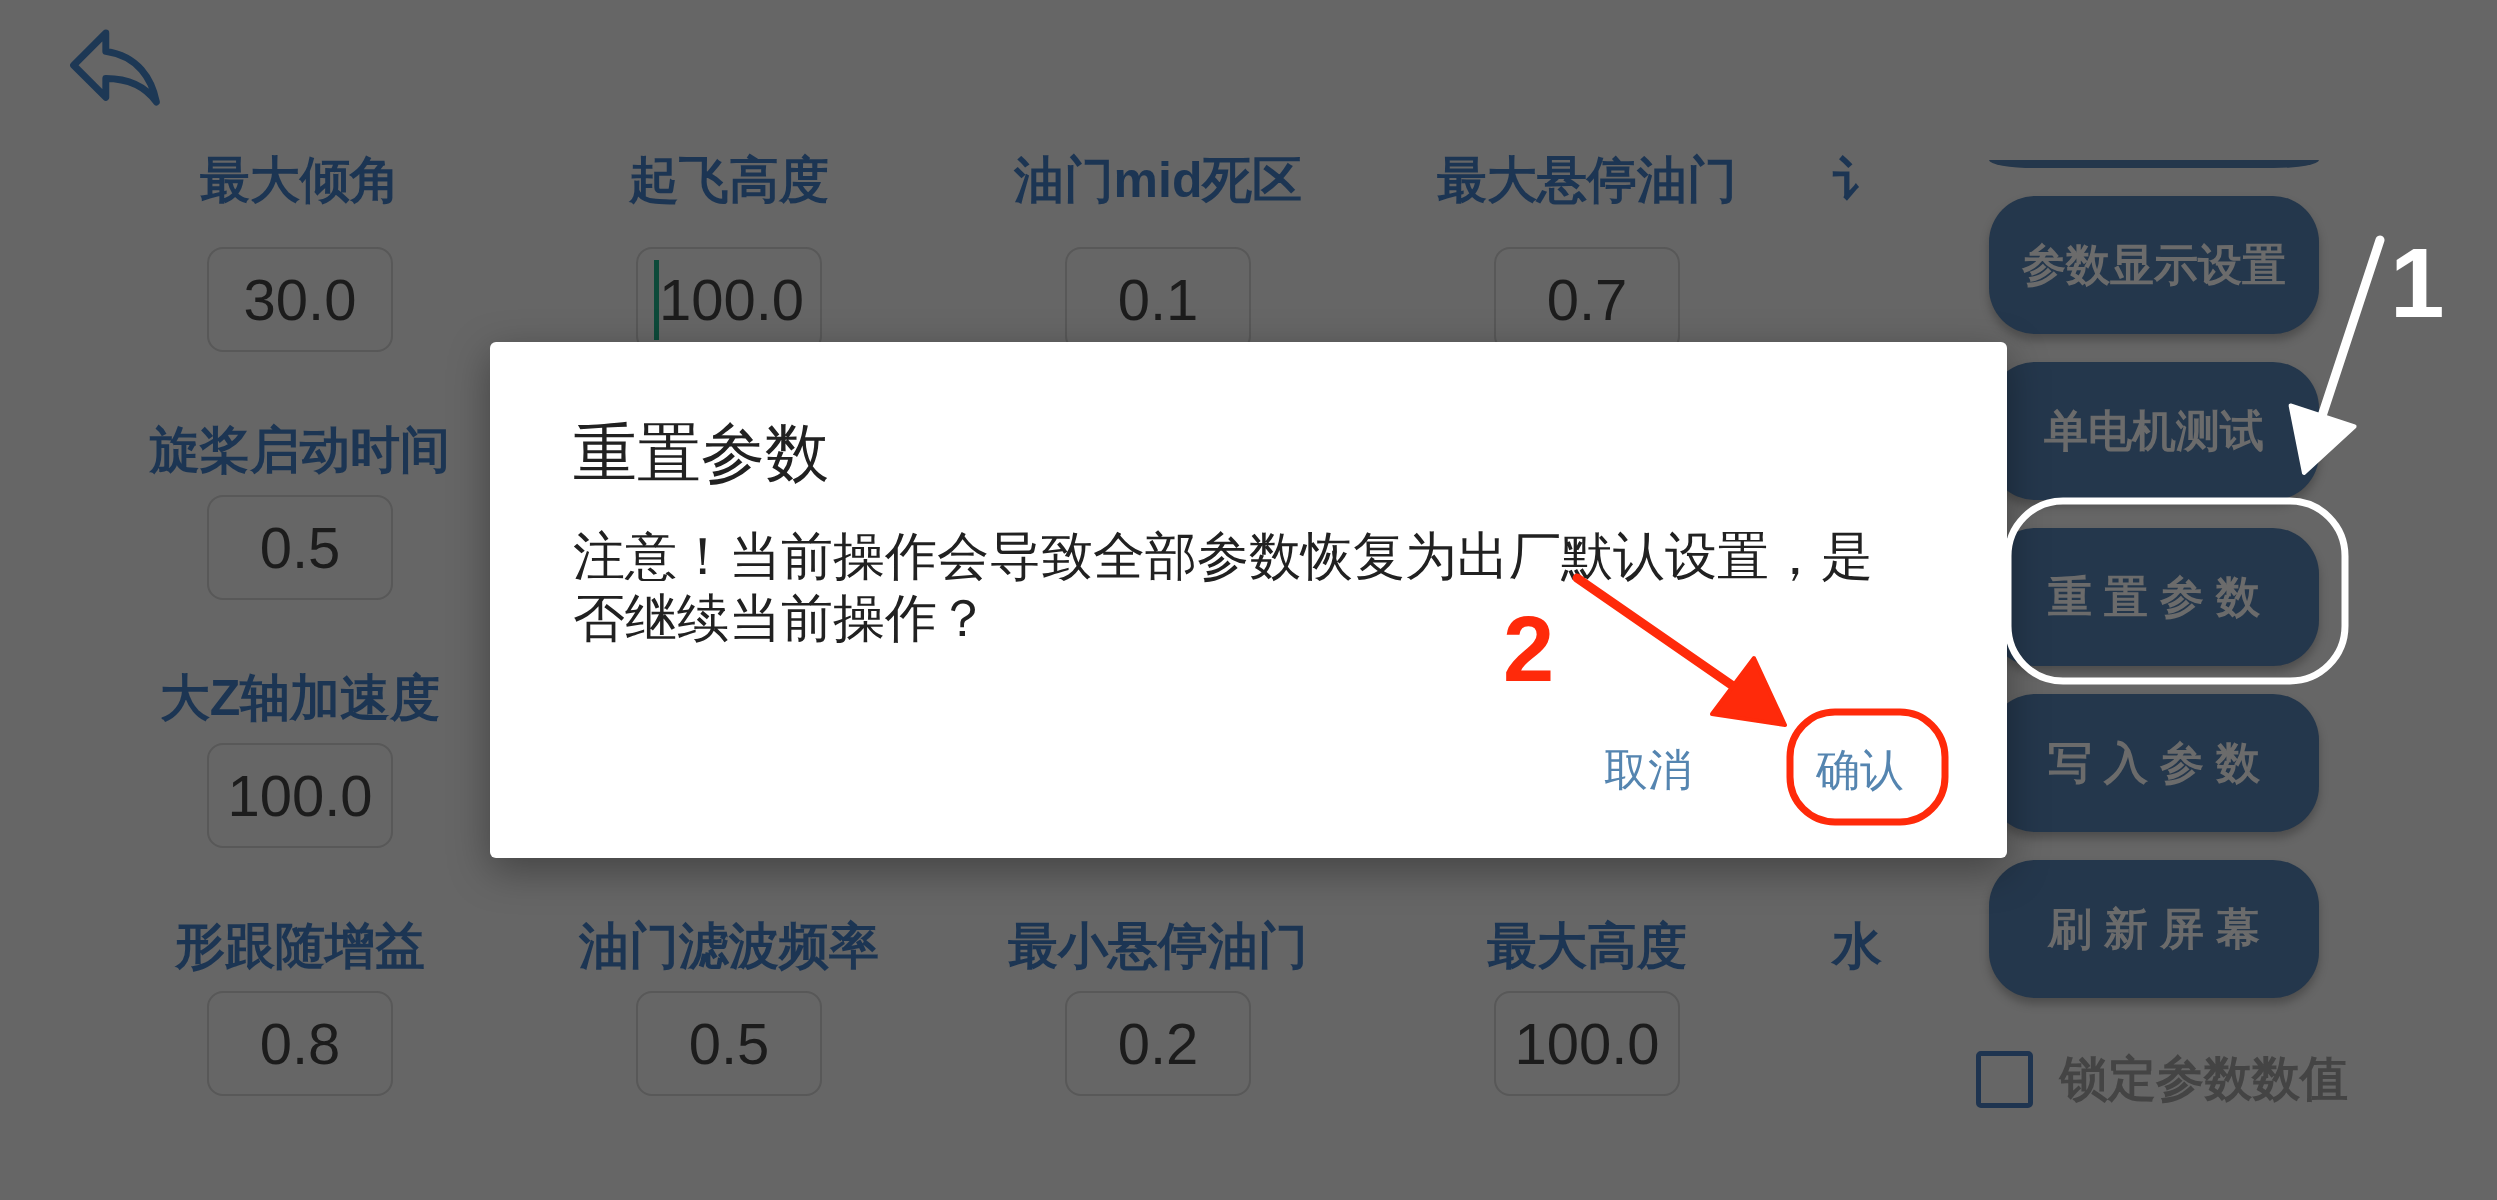 This screenshot has height=1200, width=2497. I want to click on parameter-label: 起飞高度, so click(729, 180).